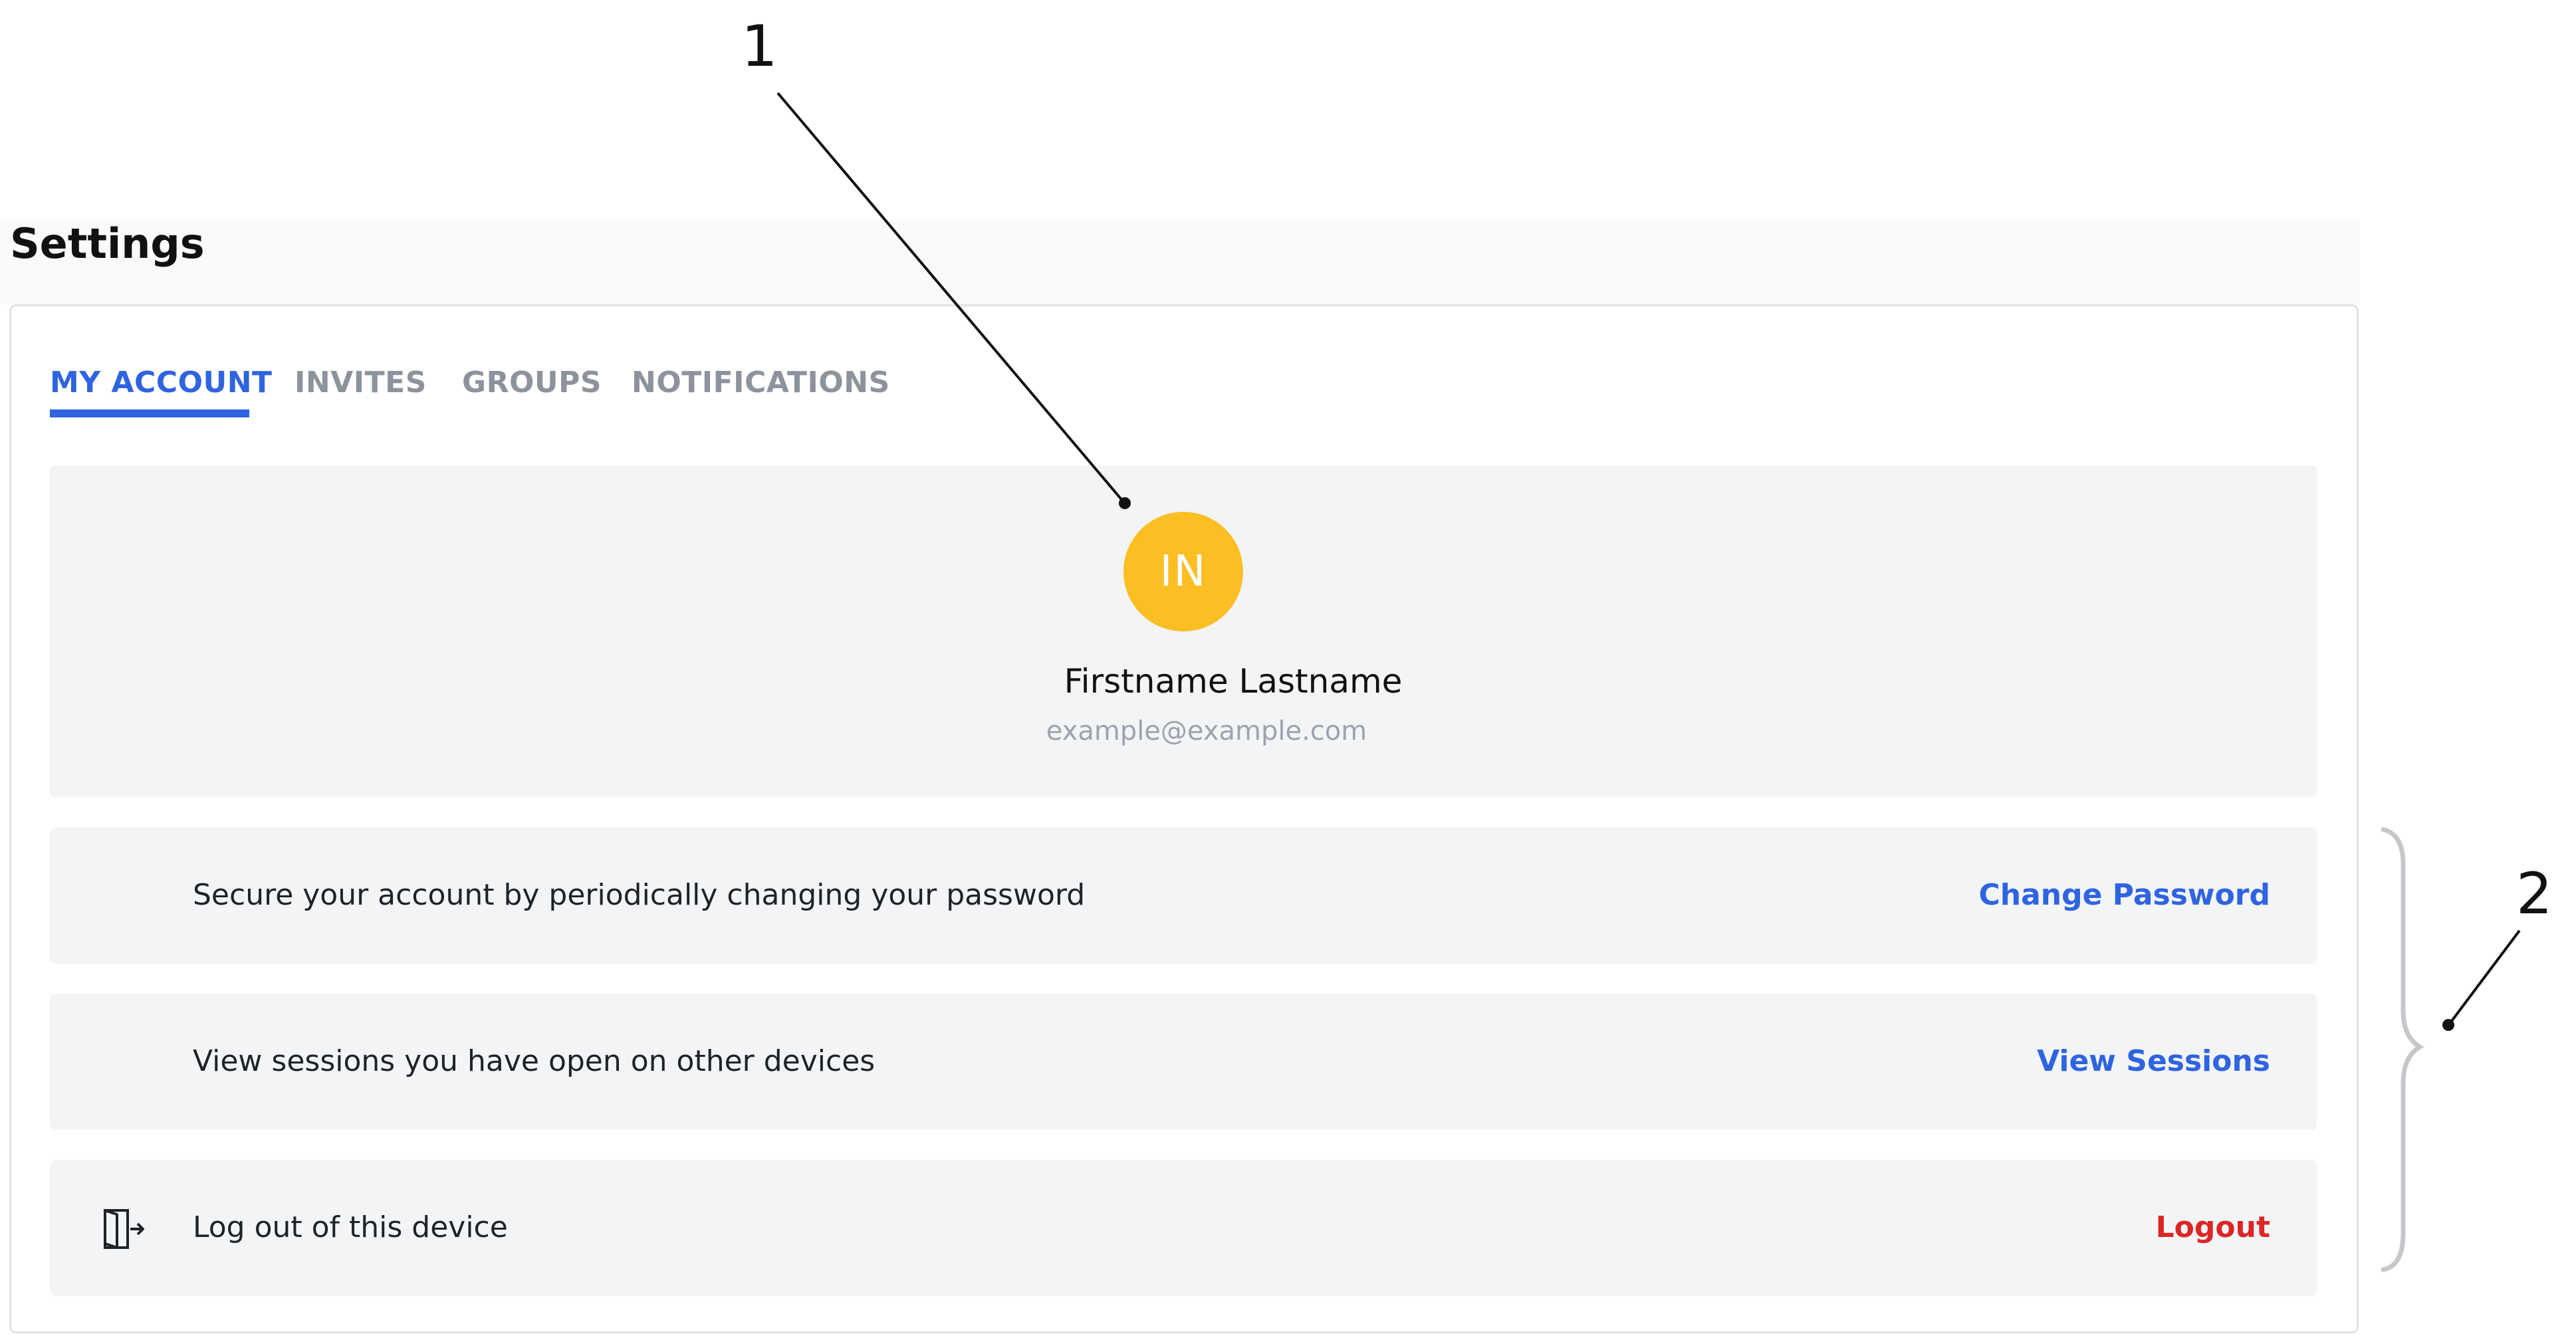 This screenshot has height=1342, width=2576. Describe the element at coordinates (1180, 261) in the screenshot. I see `page-header` at that location.